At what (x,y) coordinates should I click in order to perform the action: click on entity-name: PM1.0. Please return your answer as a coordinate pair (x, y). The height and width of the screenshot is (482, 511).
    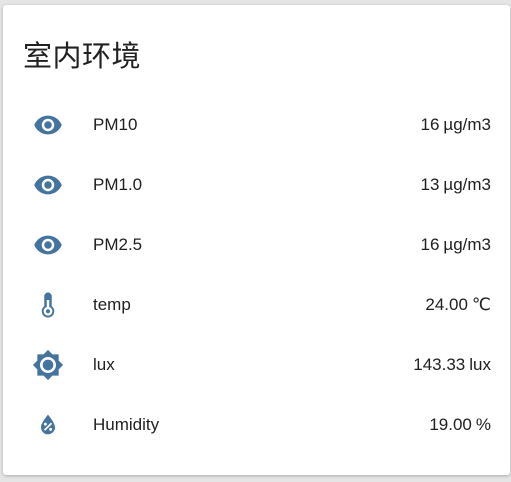
    Looking at the image, I should click on (118, 184).